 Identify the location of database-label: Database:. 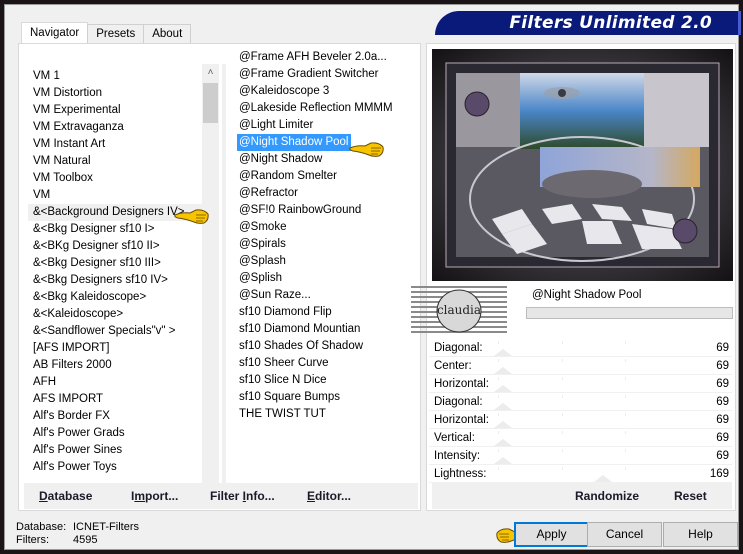
(41, 527).